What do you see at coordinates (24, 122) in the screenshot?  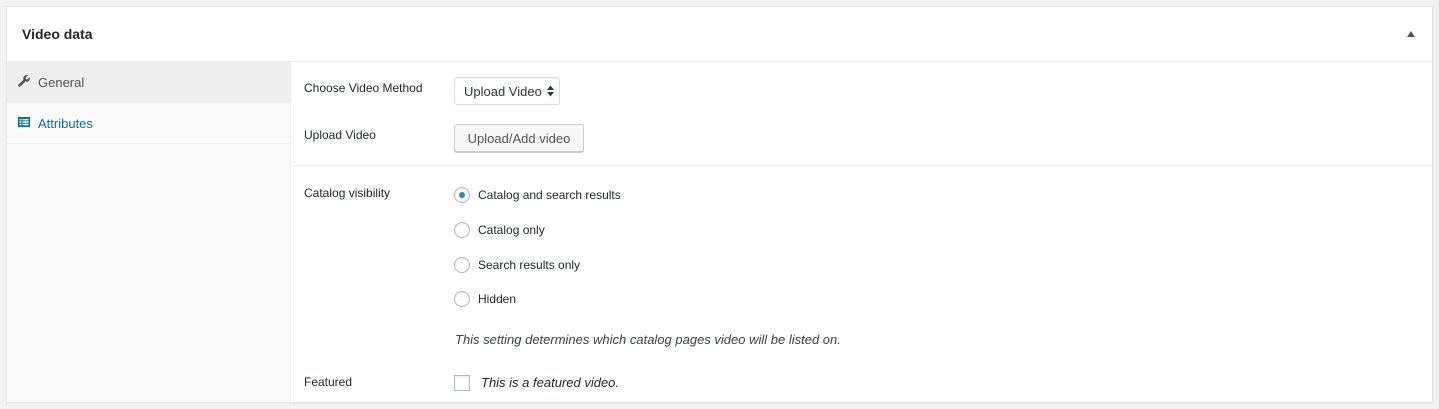 I see `list-view-icon` at bounding box center [24, 122].